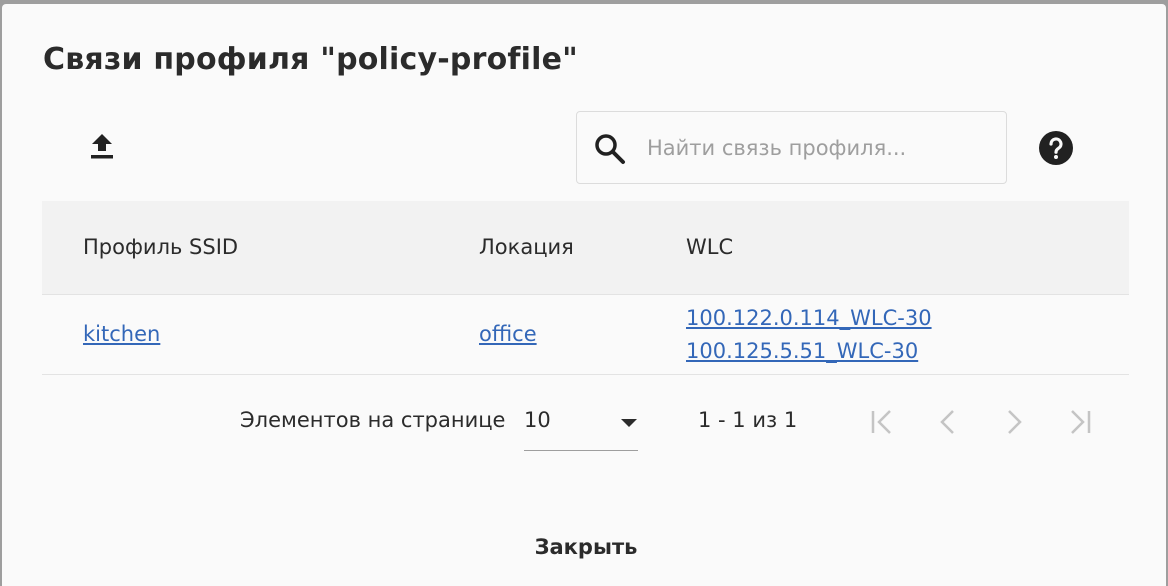 The image size is (1168, 586). What do you see at coordinates (748, 420) in the screenshot?
I see `range-label: 1 - 1 из 1` at bounding box center [748, 420].